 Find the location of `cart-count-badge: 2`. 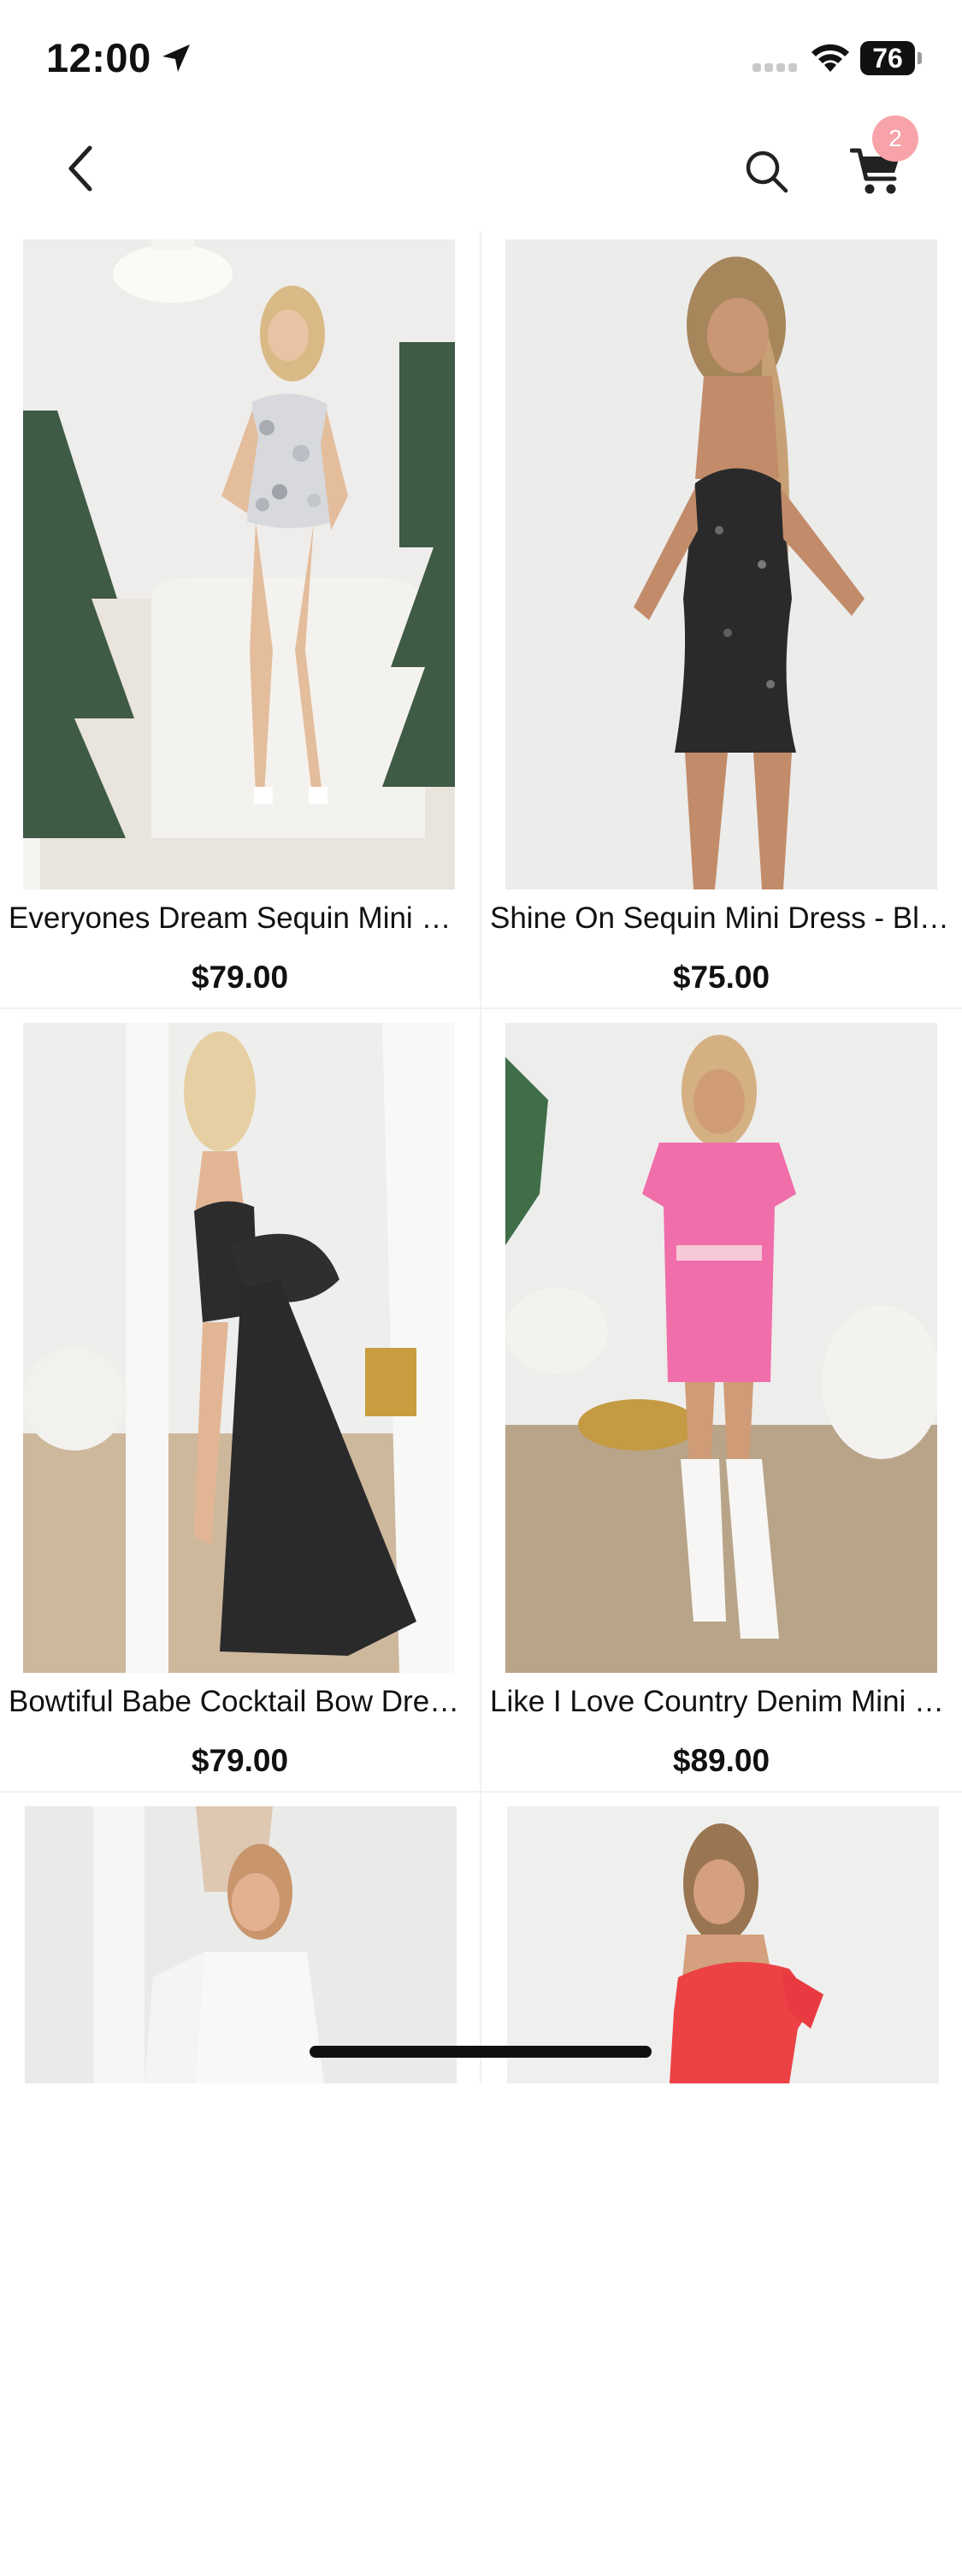

cart-count-badge: 2 is located at coordinates (895, 138).